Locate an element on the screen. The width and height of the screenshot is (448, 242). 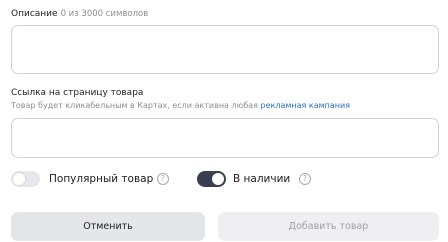
popular-product-help-icon: ? is located at coordinates (163, 179).